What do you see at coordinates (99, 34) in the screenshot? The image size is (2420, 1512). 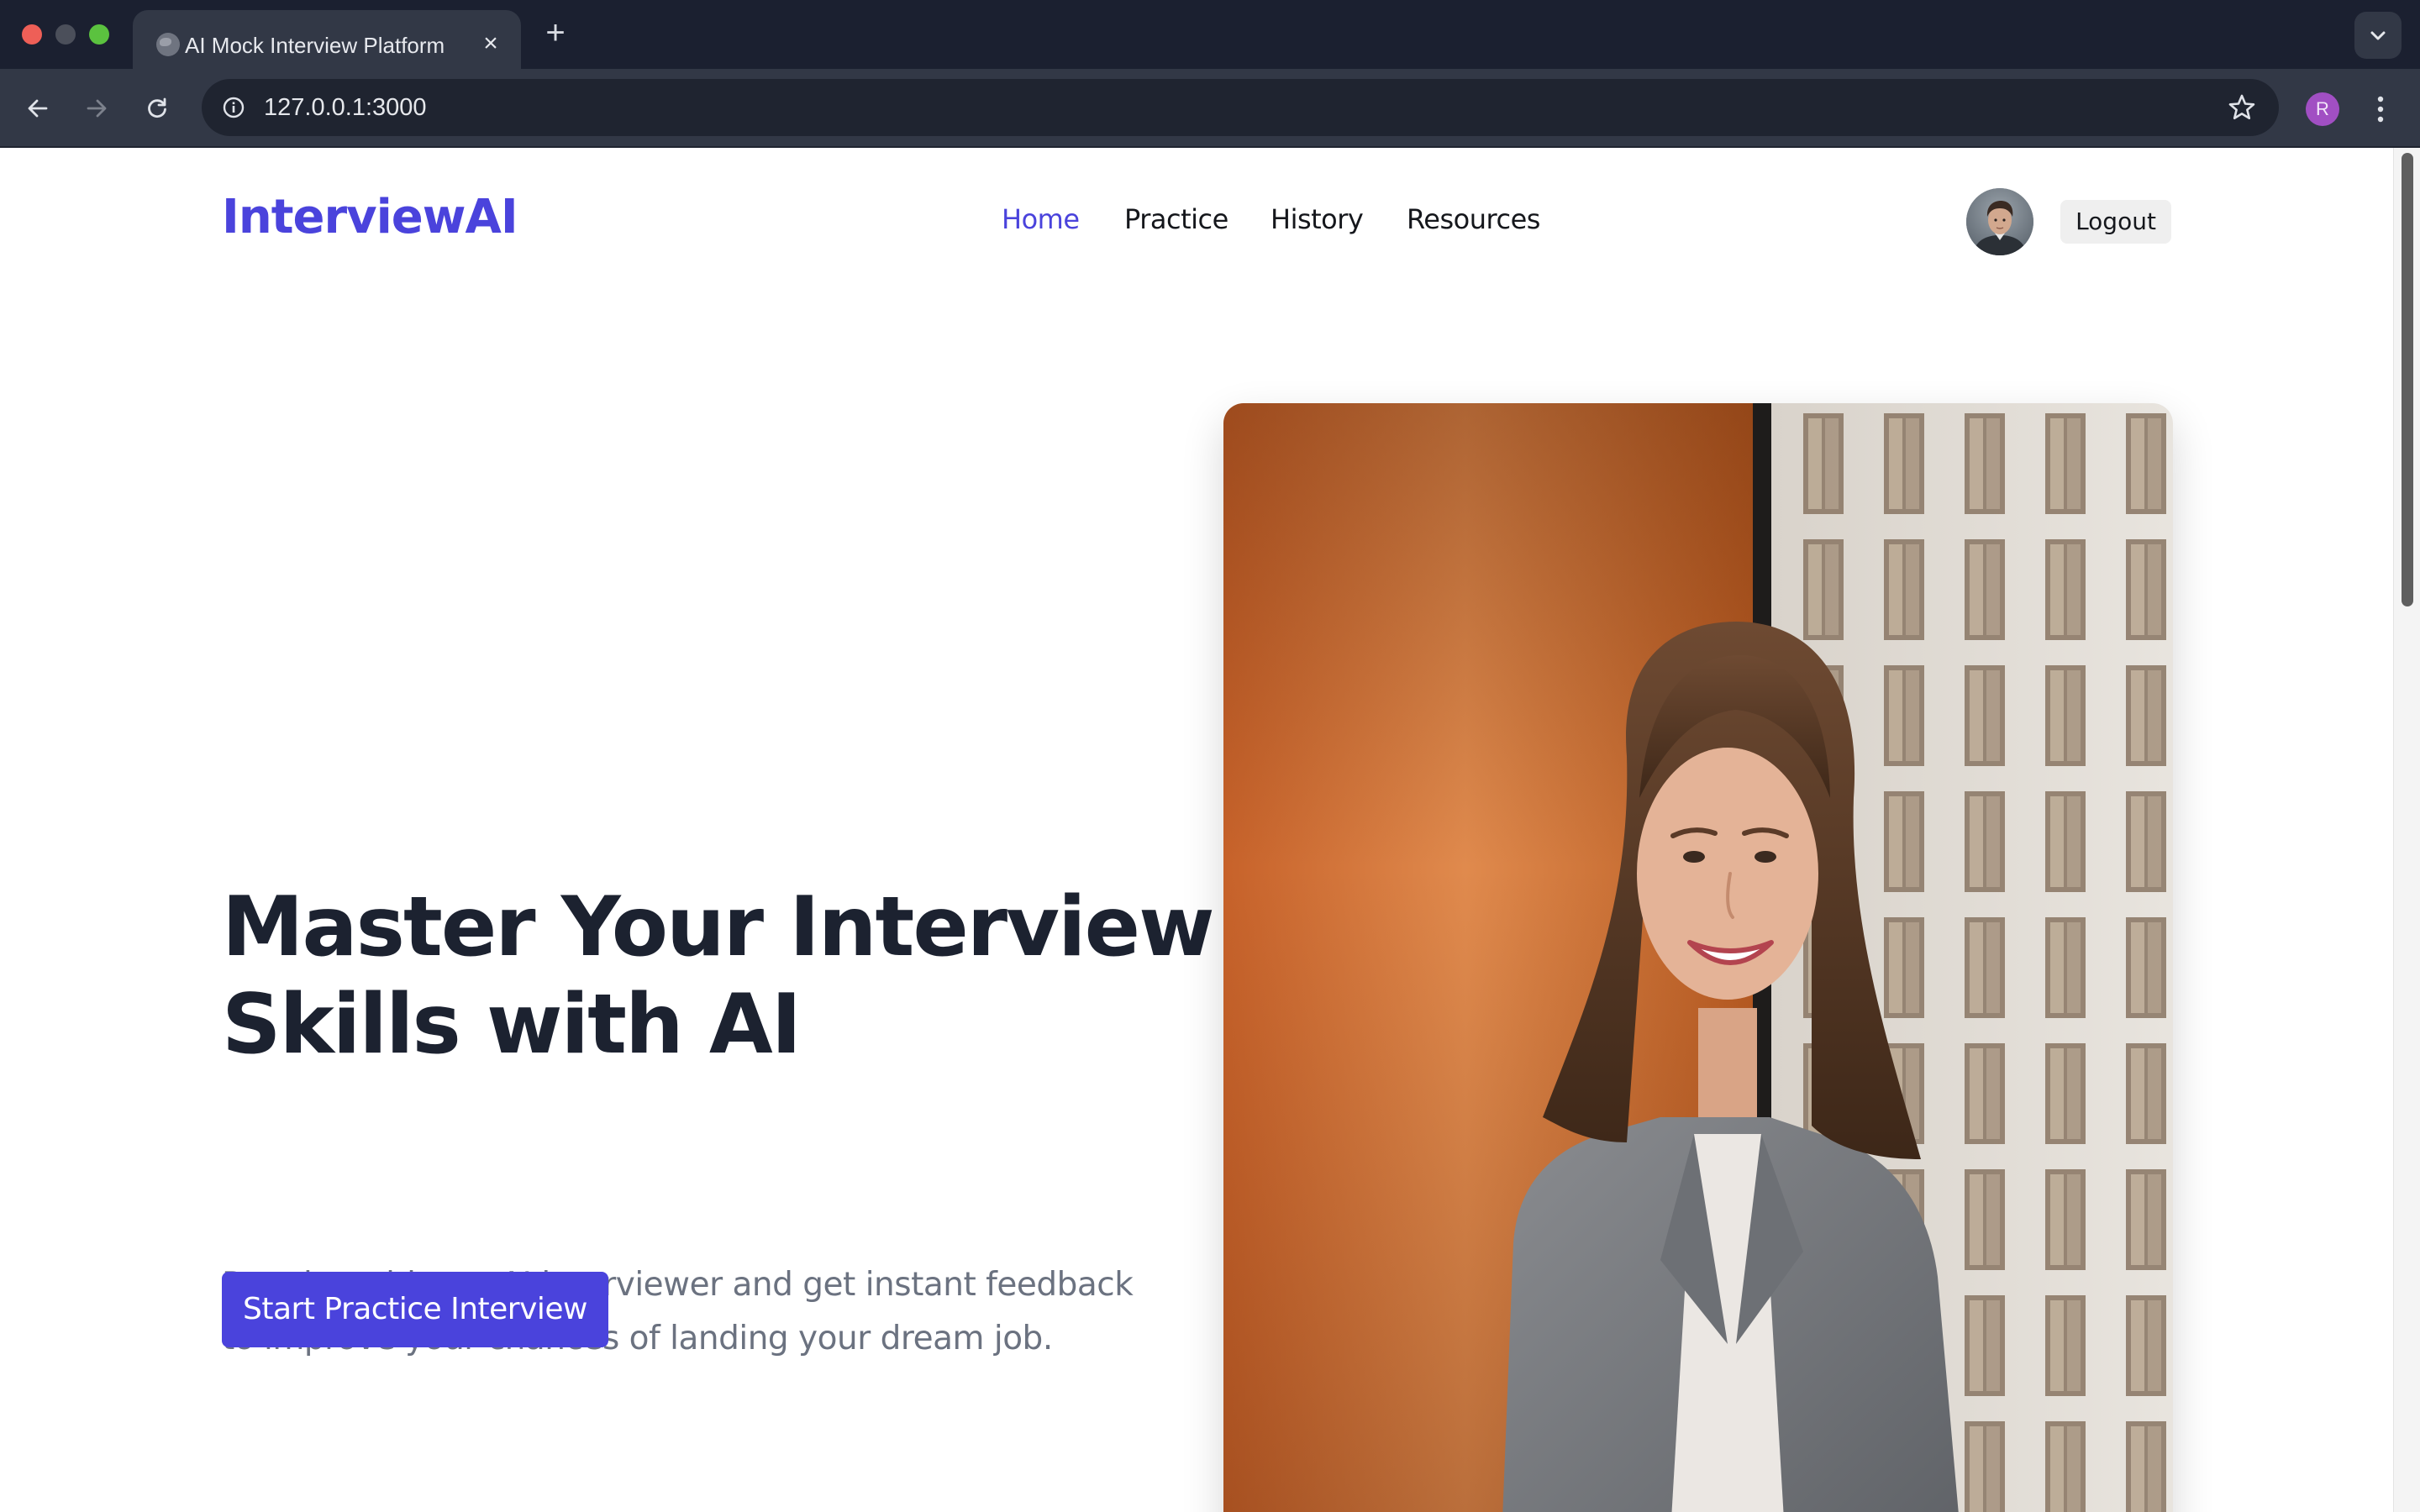 I see `window-maximize-button` at bounding box center [99, 34].